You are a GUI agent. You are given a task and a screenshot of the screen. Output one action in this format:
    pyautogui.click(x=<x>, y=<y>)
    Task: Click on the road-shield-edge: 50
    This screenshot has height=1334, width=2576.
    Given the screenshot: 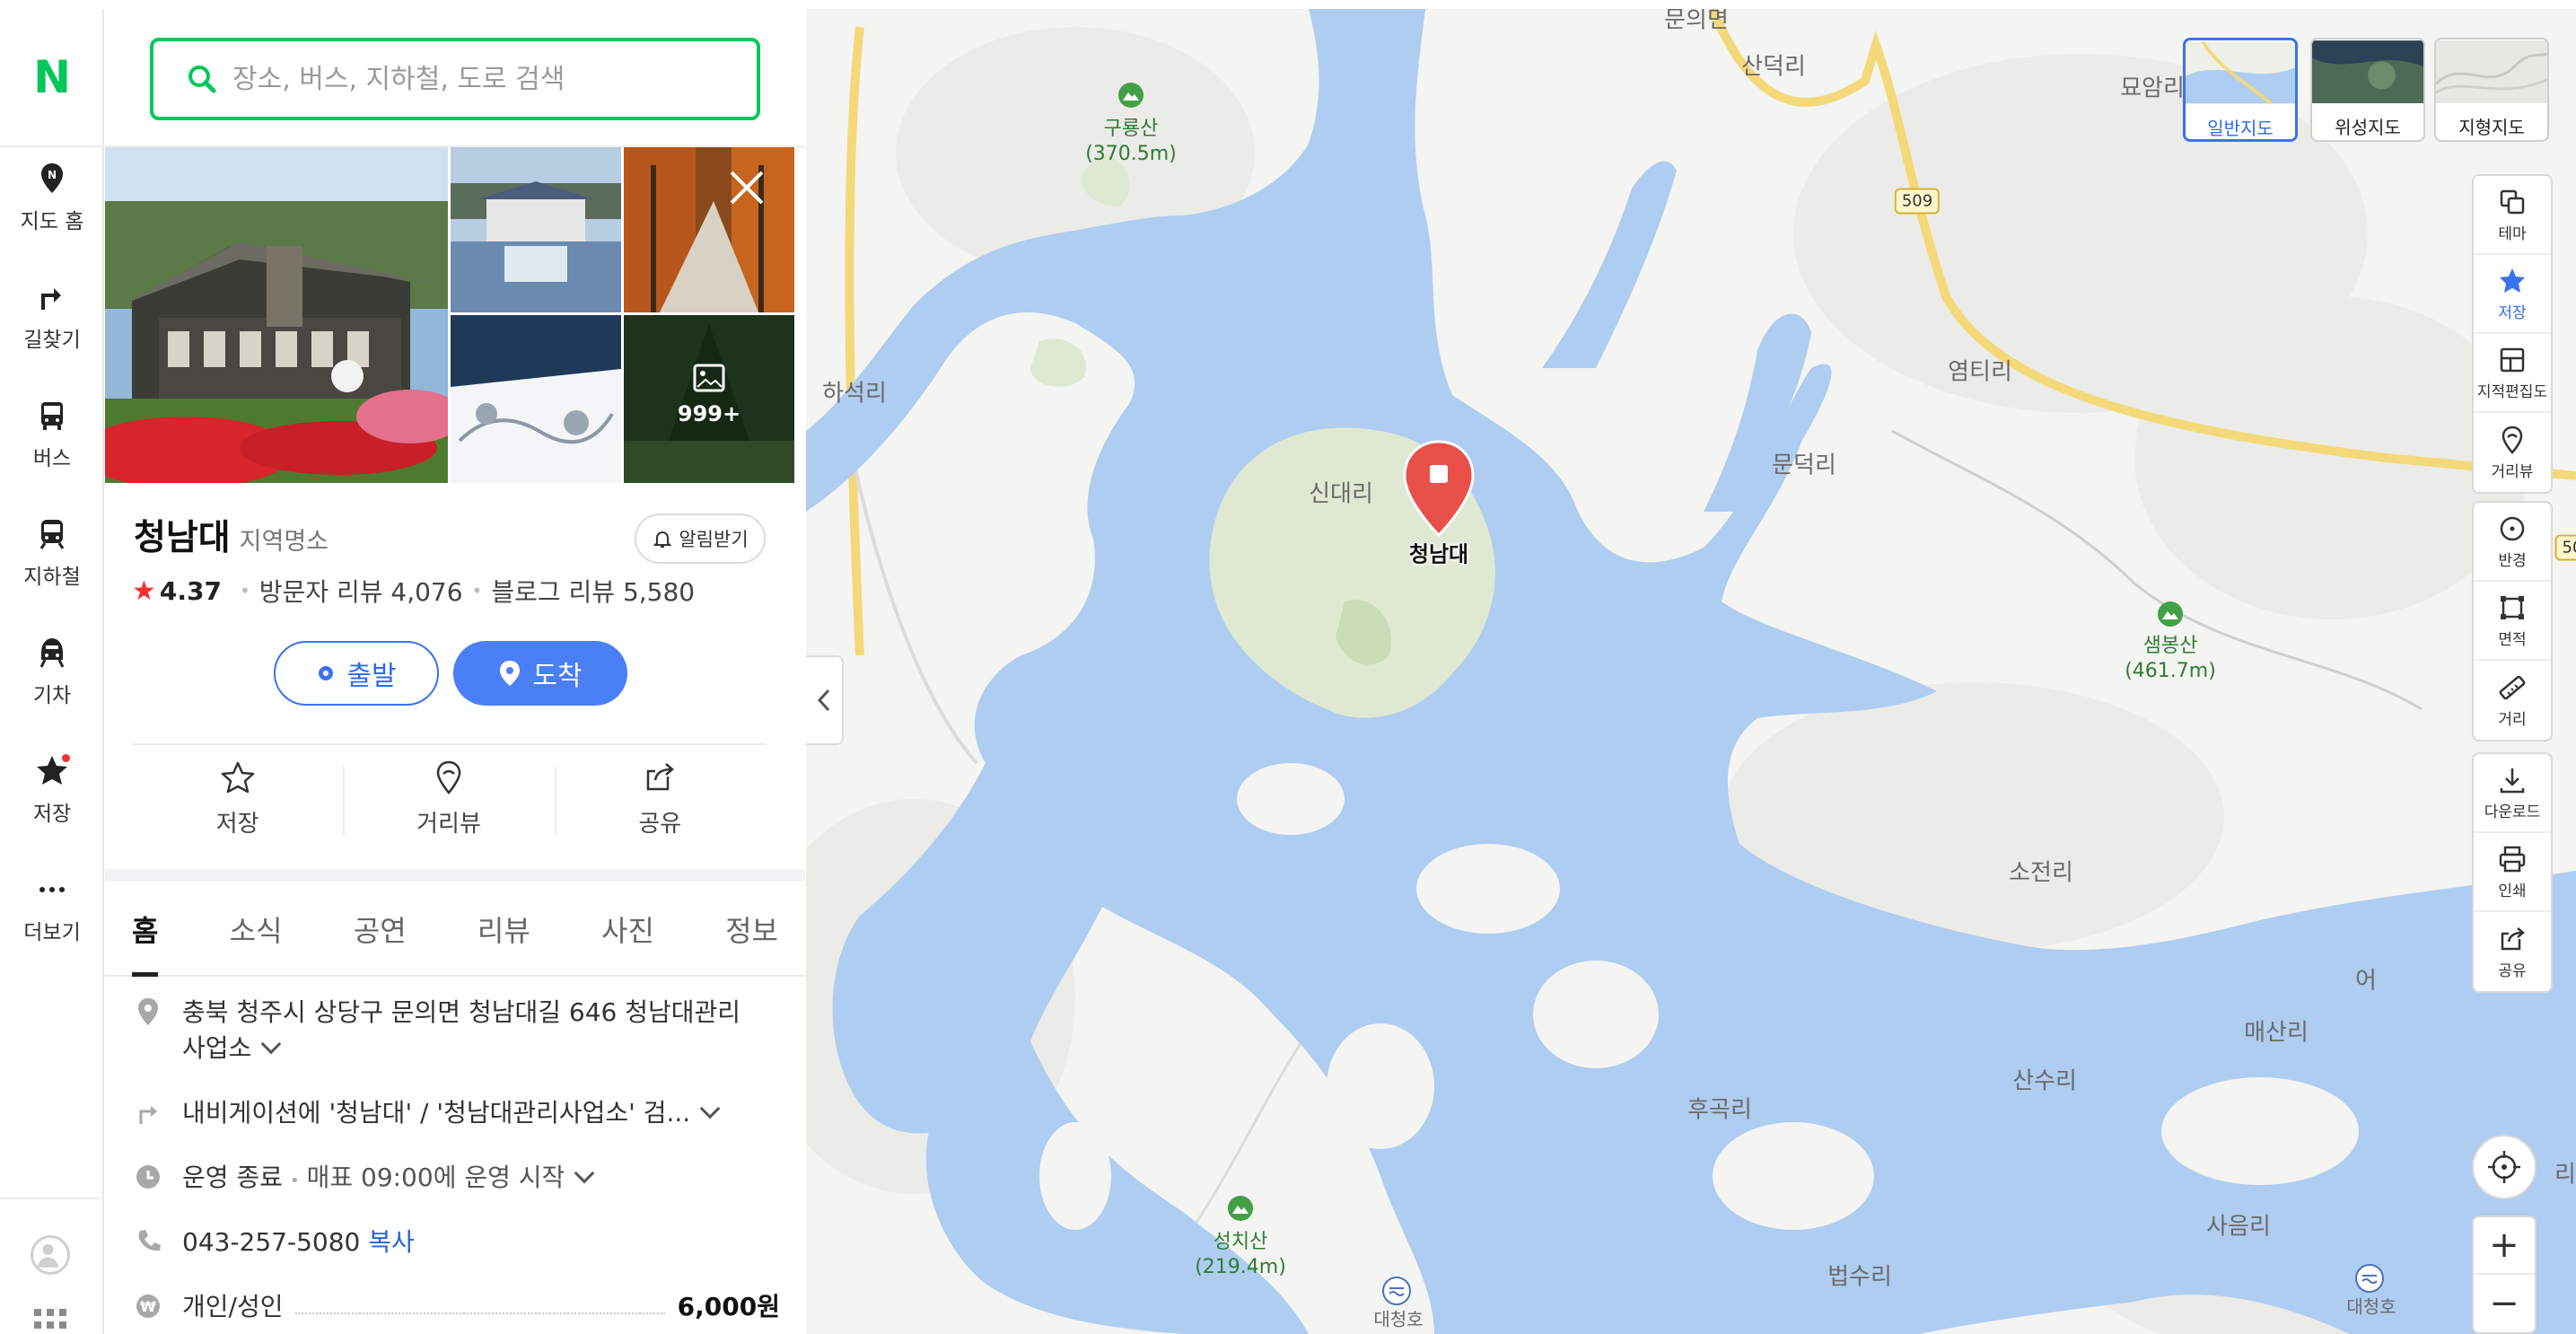 What is the action you would take?
    pyautogui.click(x=2565, y=547)
    